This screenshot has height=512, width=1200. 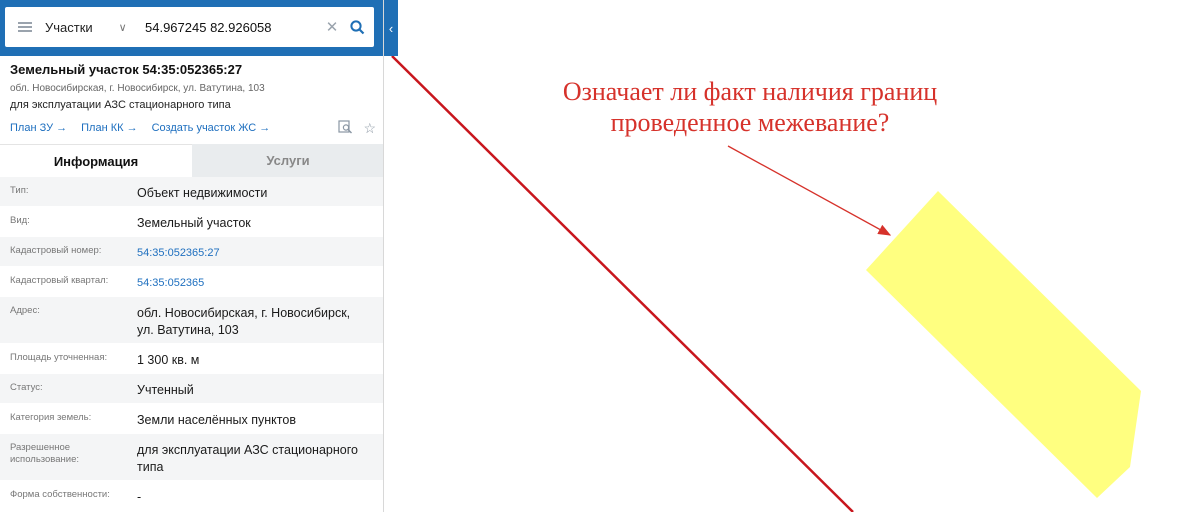 I want to click on tab-information: Информация, so click(x=96, y=160).